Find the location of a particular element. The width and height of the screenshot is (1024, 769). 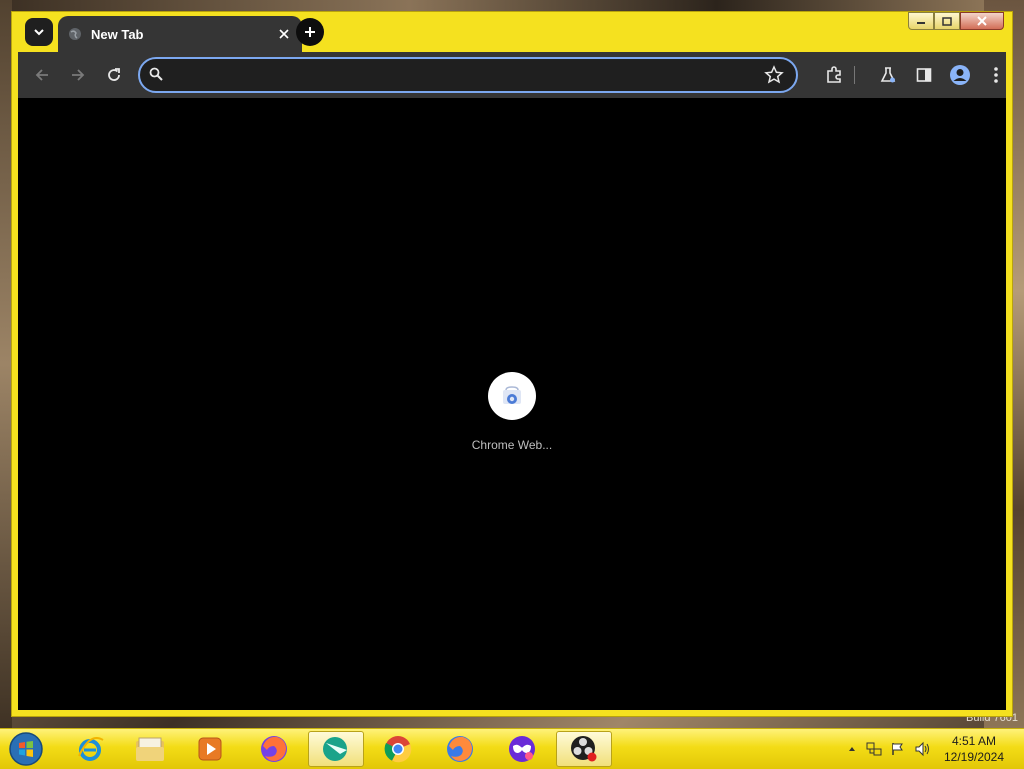

media-player-icon is located at coordinates (210, 749).